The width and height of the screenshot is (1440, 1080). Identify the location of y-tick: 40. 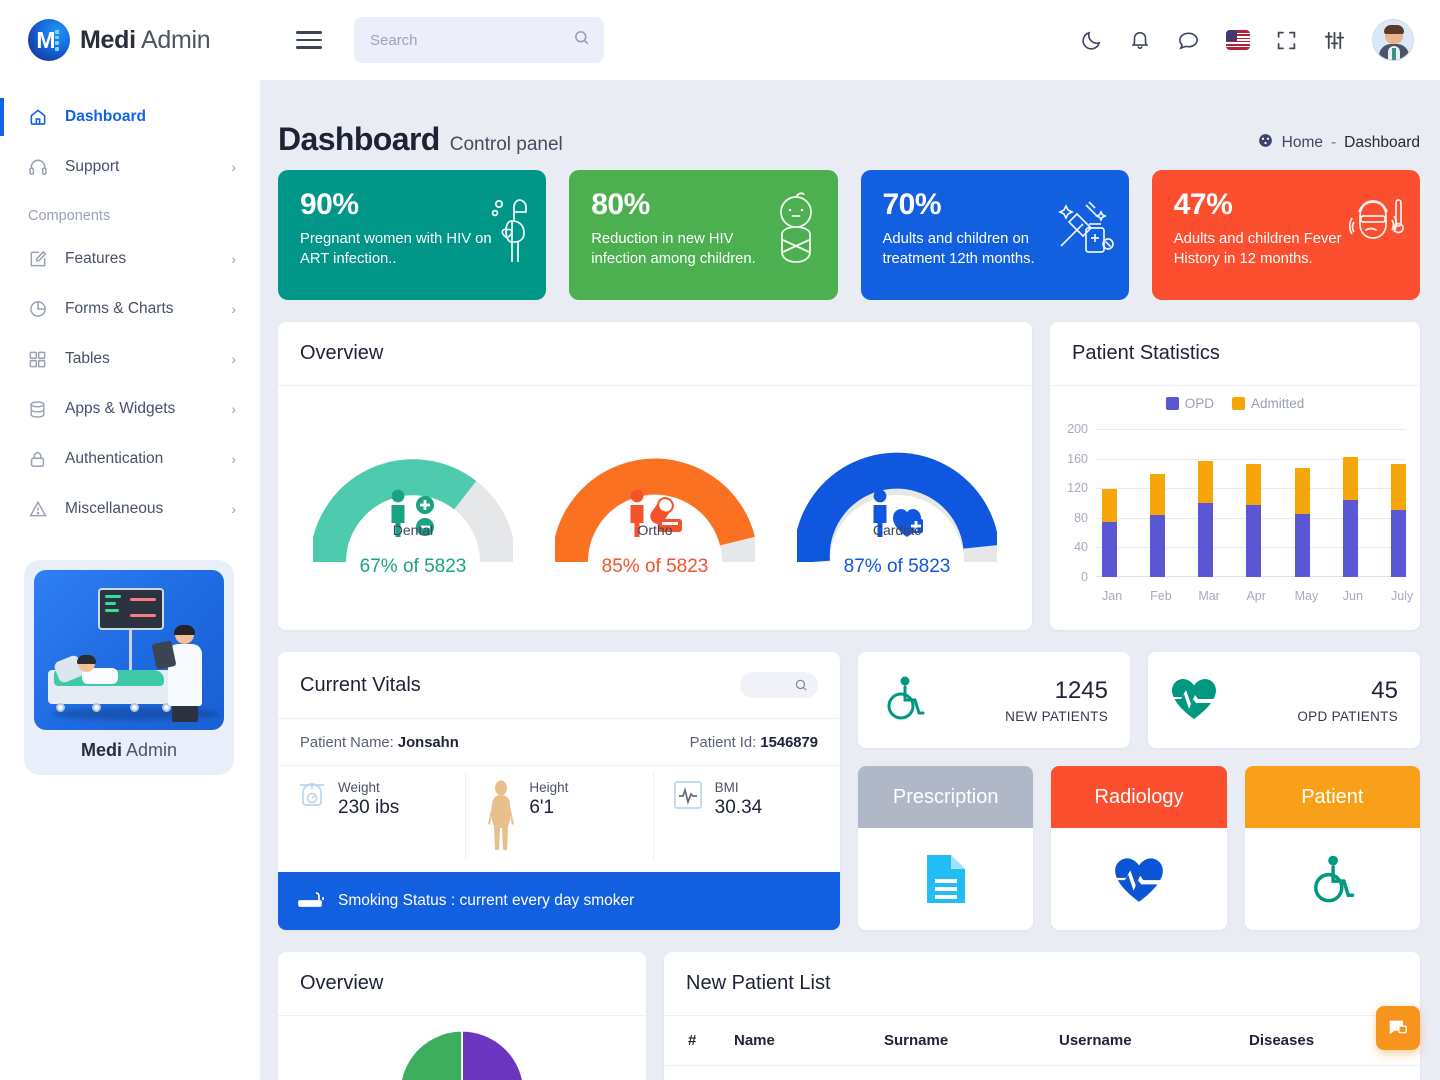
(1081, 547).